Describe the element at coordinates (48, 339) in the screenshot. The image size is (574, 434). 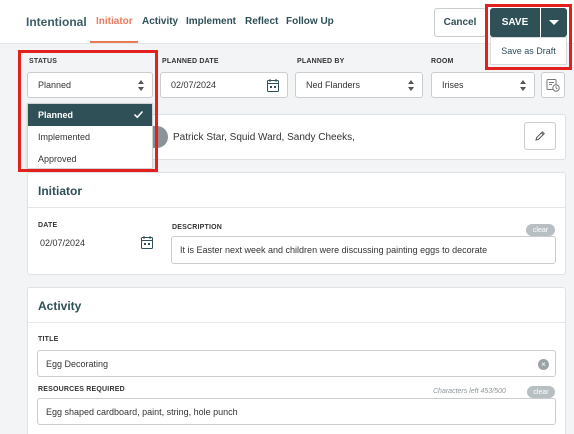
I see `title-label: TITLE` at that location.